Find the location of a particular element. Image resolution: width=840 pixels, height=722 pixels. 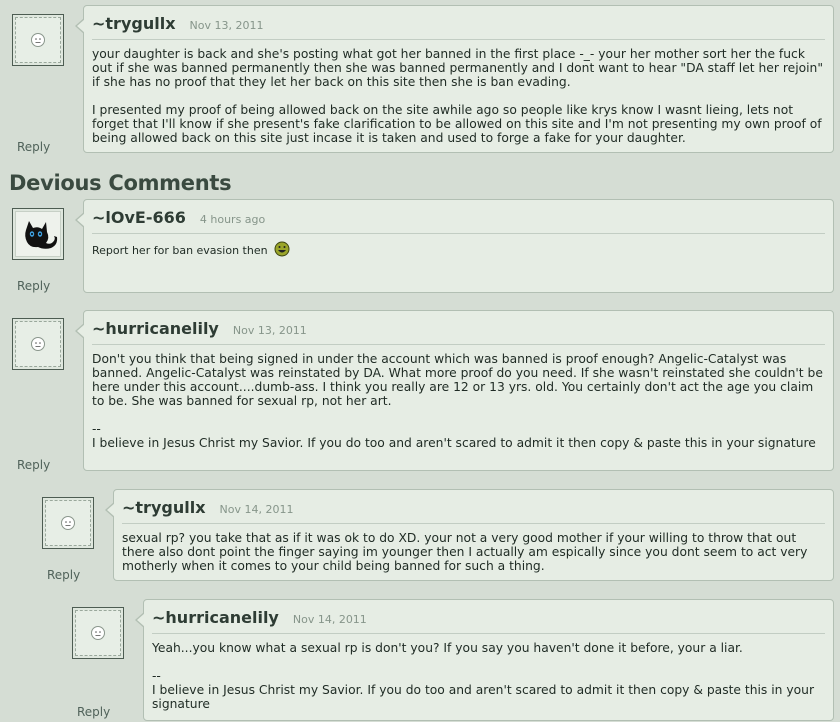

comment-header: ~lOvE-666 4 hours ago is located at coordinates (458, 217).